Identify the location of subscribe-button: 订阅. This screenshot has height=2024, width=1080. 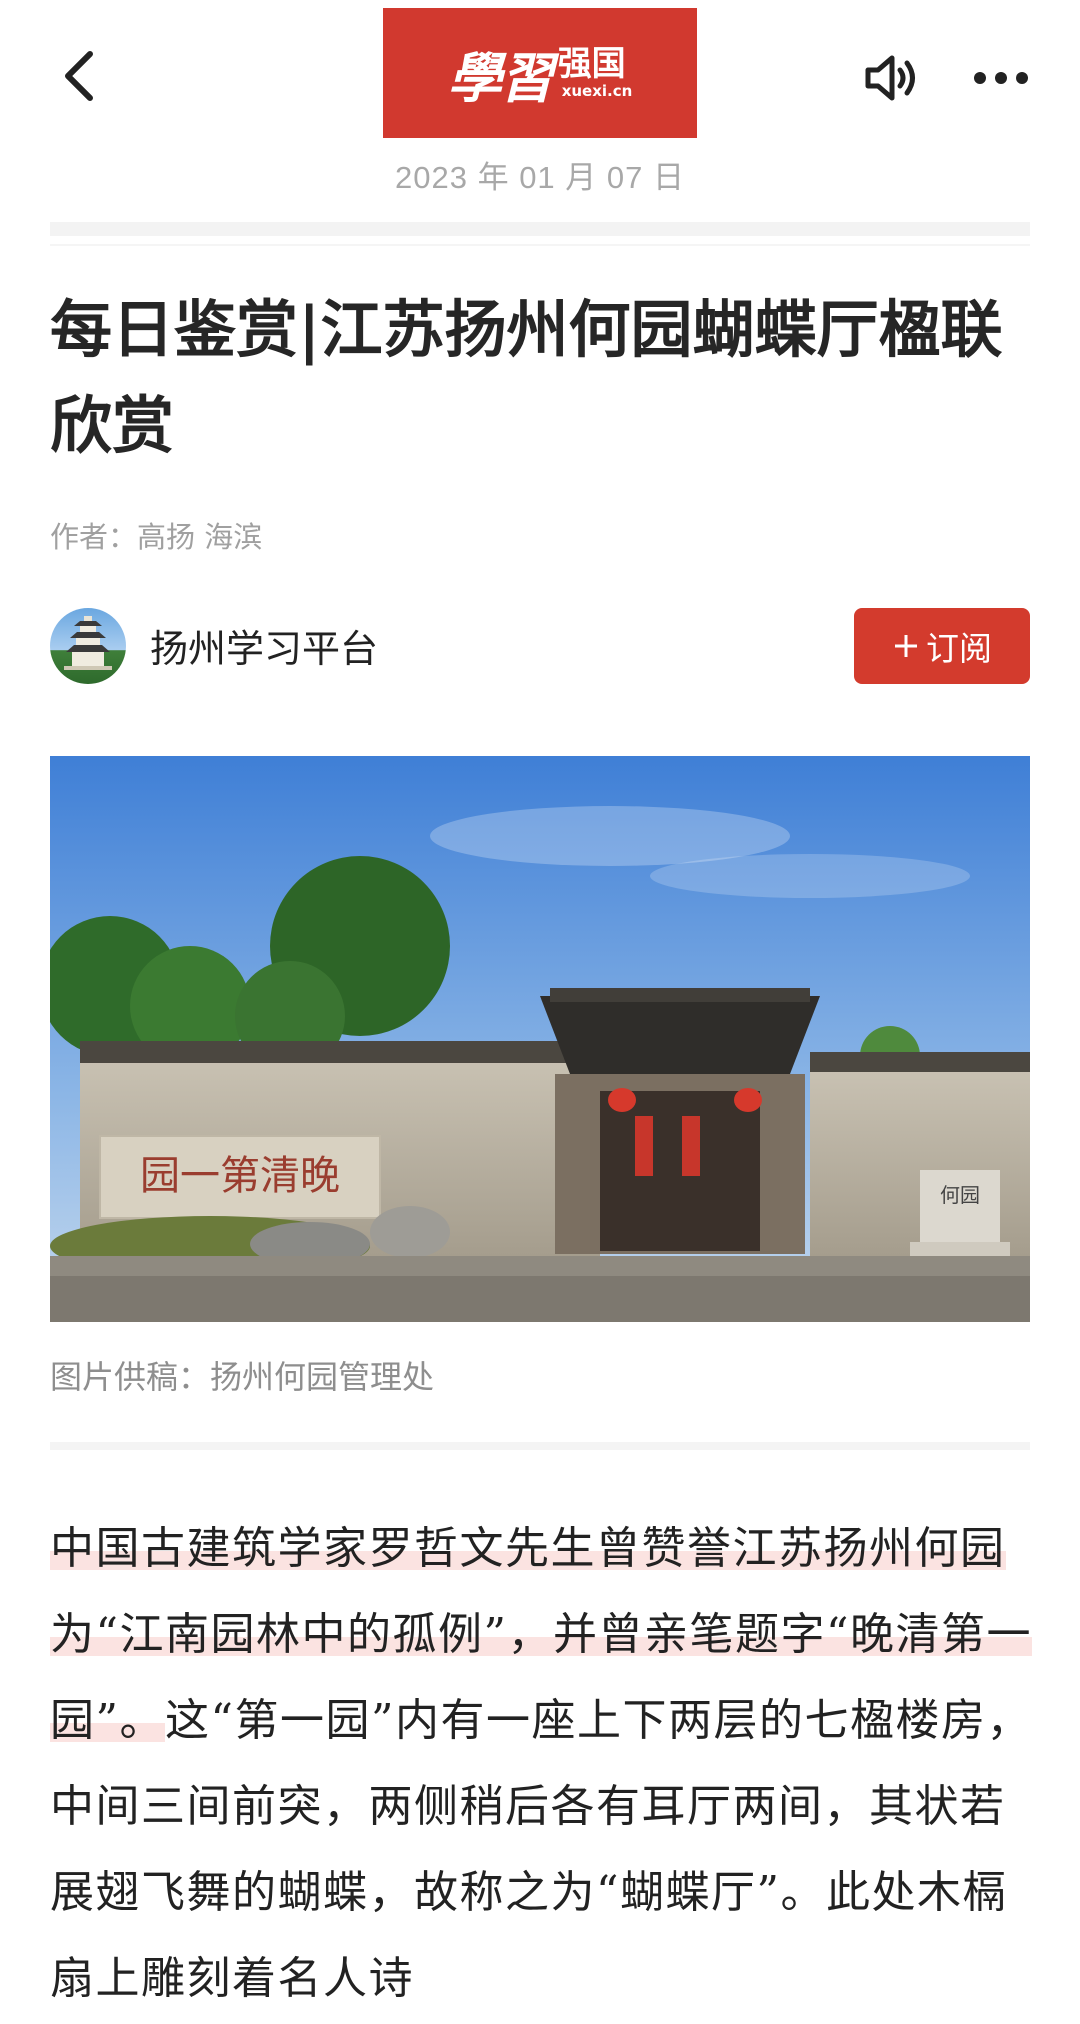
(942, 646).